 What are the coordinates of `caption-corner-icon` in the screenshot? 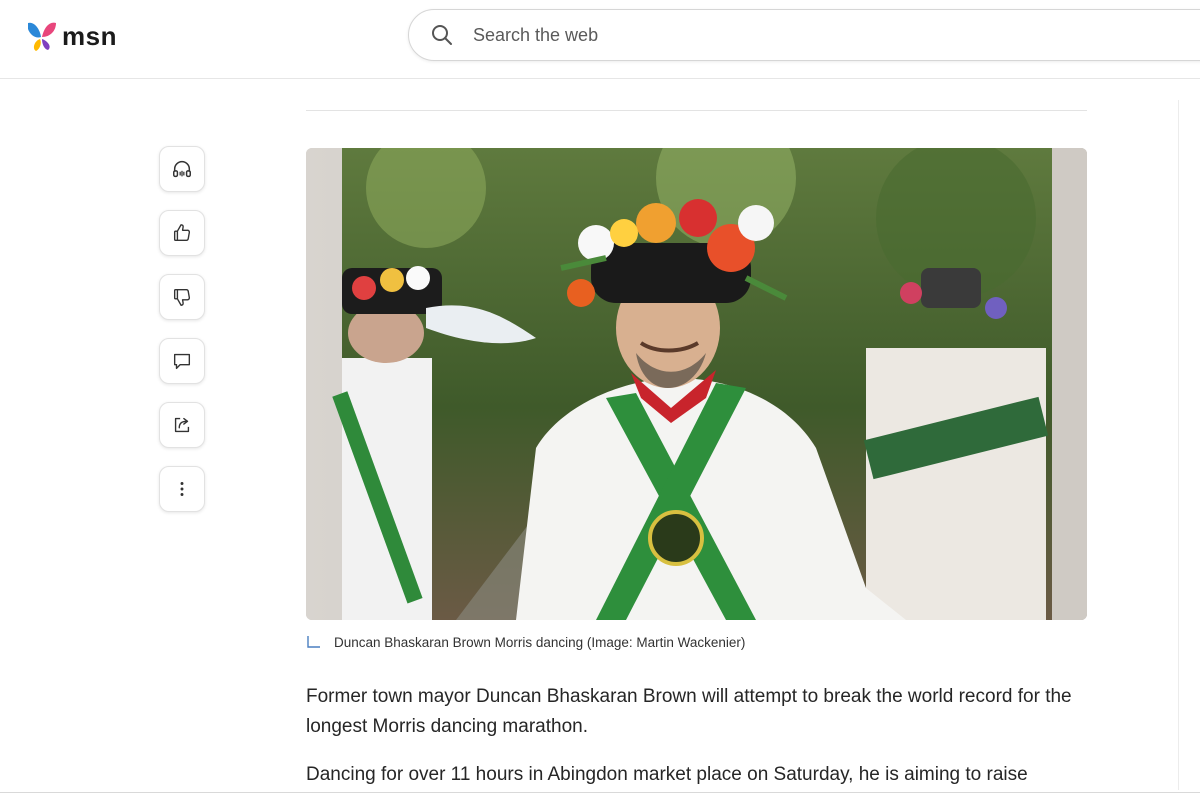 It's located at (313, 642).